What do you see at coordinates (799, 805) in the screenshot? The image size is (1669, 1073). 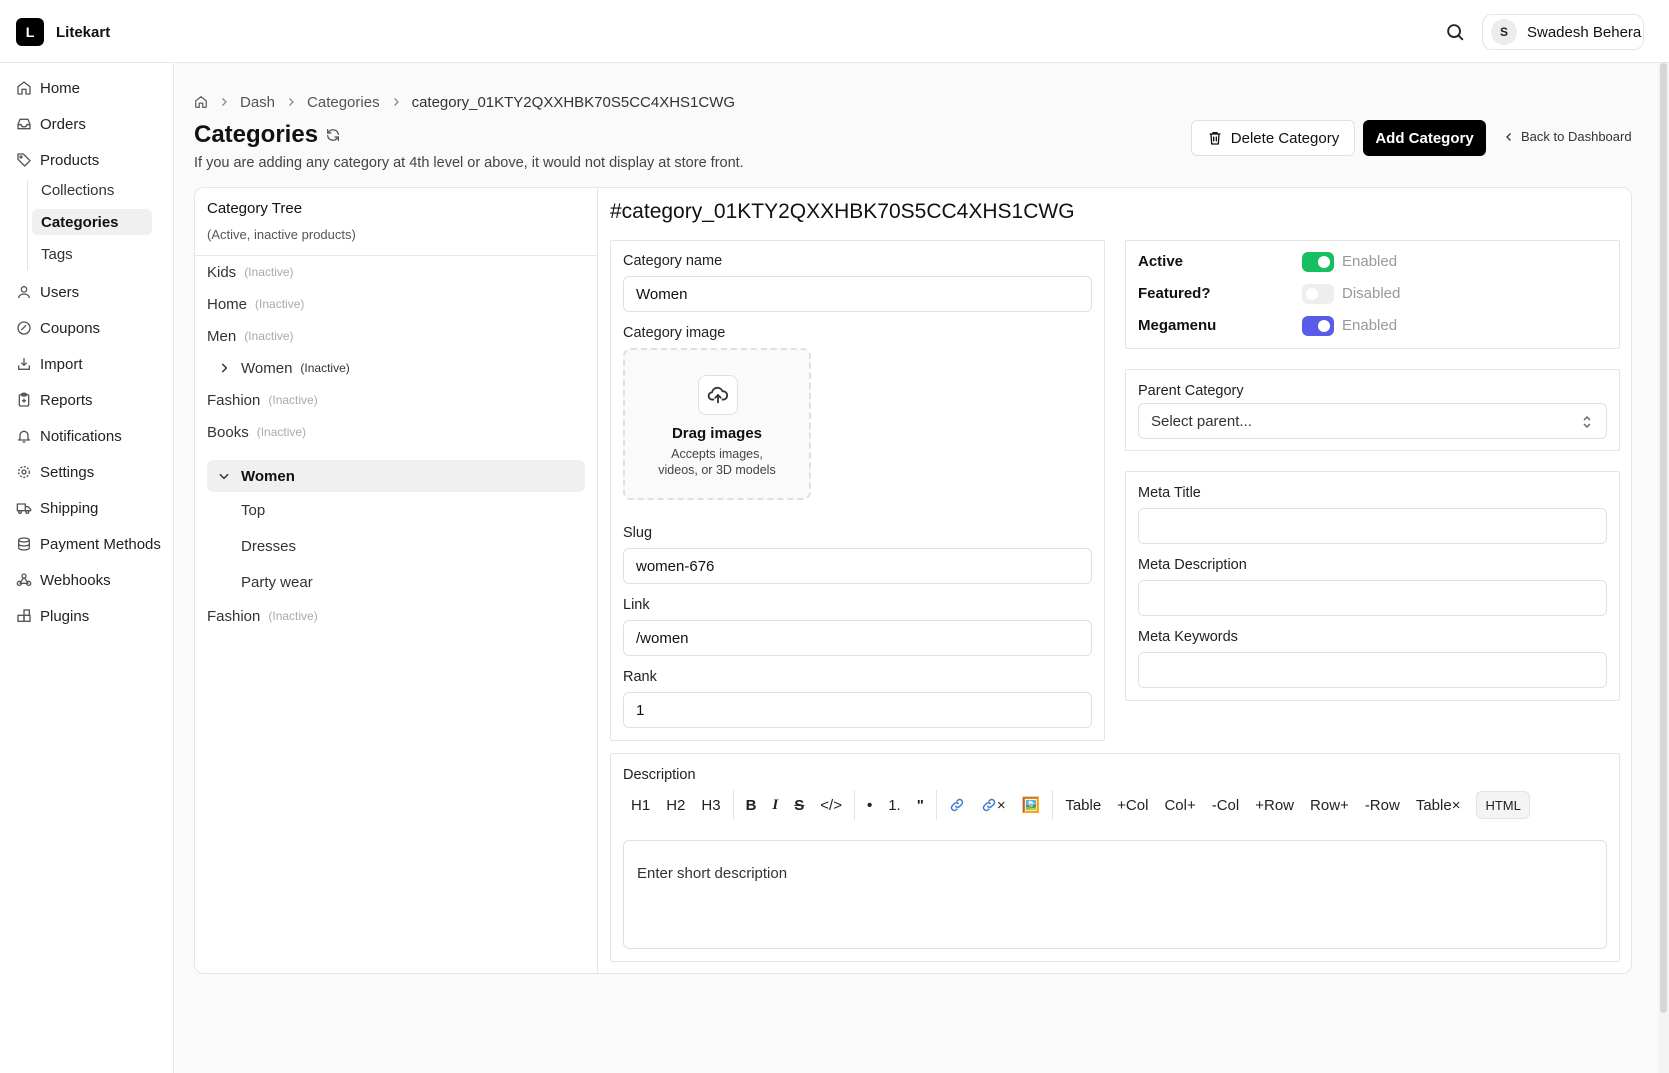 I see `strikethrough-button: S` at bounding box center [799, 805].